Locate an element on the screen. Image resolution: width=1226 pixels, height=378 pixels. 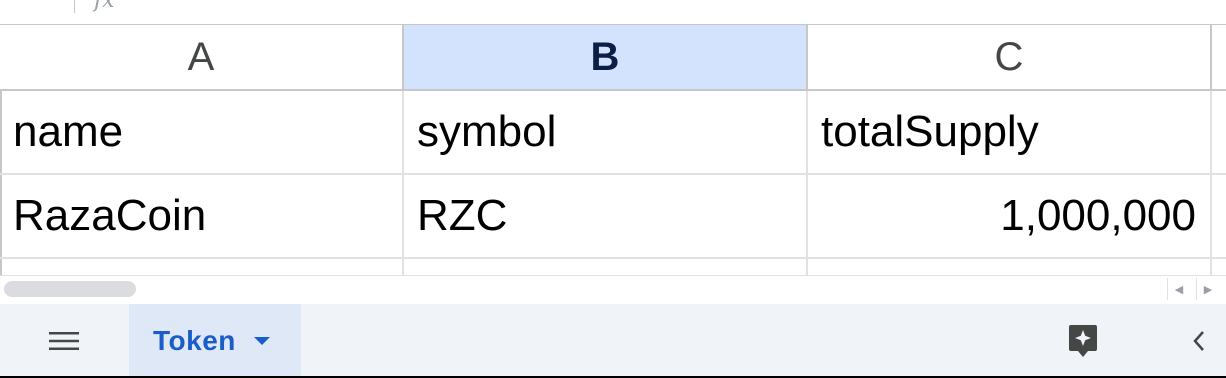
sheet-tab-token: Token is located at coordinates (215, 341).